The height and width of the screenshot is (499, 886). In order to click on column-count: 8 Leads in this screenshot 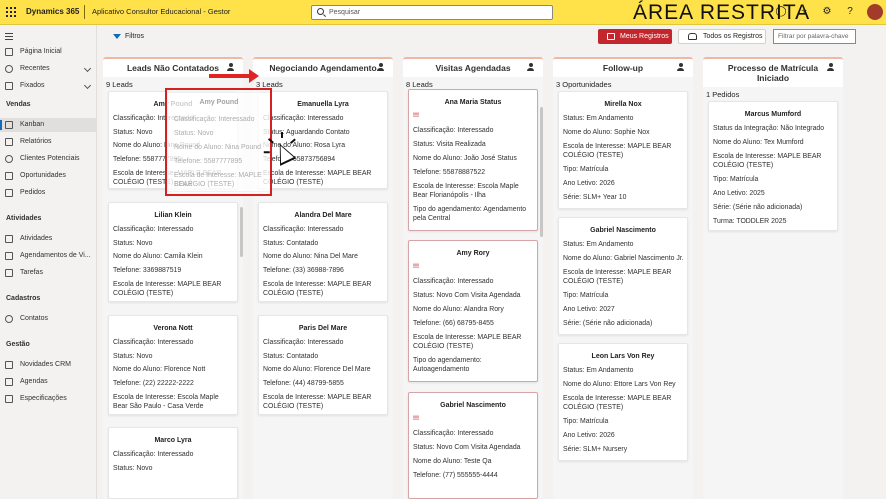, I will do `click(419, 84)`.